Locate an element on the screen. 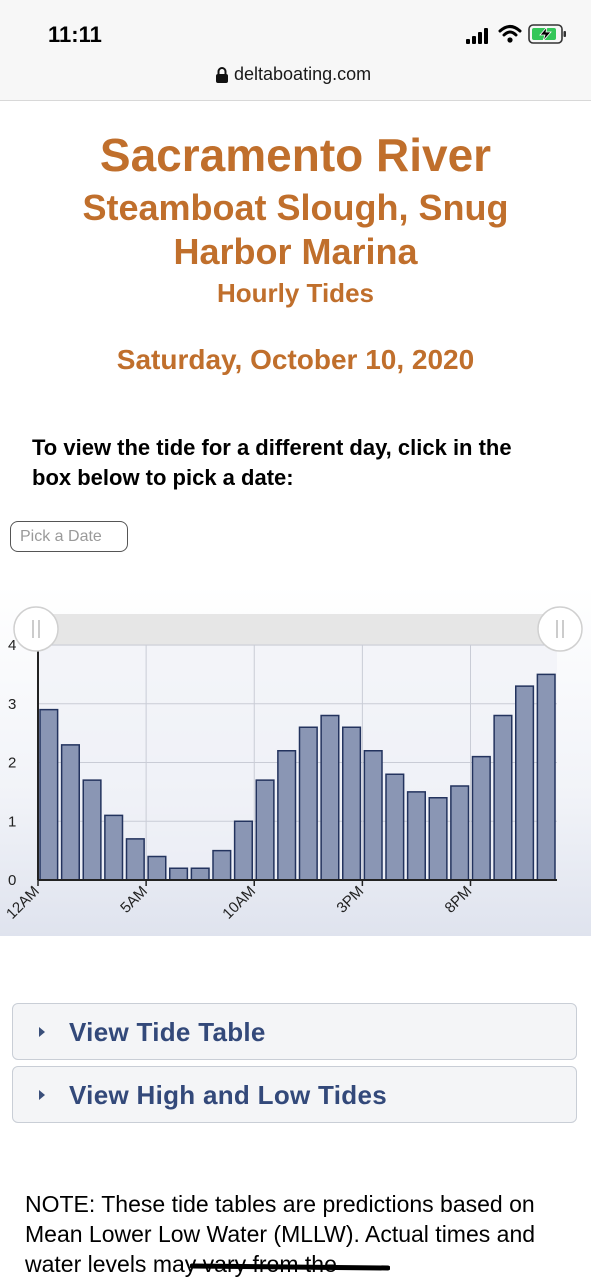  url-text: deltaboating.com is located at coordinates (303, 74).